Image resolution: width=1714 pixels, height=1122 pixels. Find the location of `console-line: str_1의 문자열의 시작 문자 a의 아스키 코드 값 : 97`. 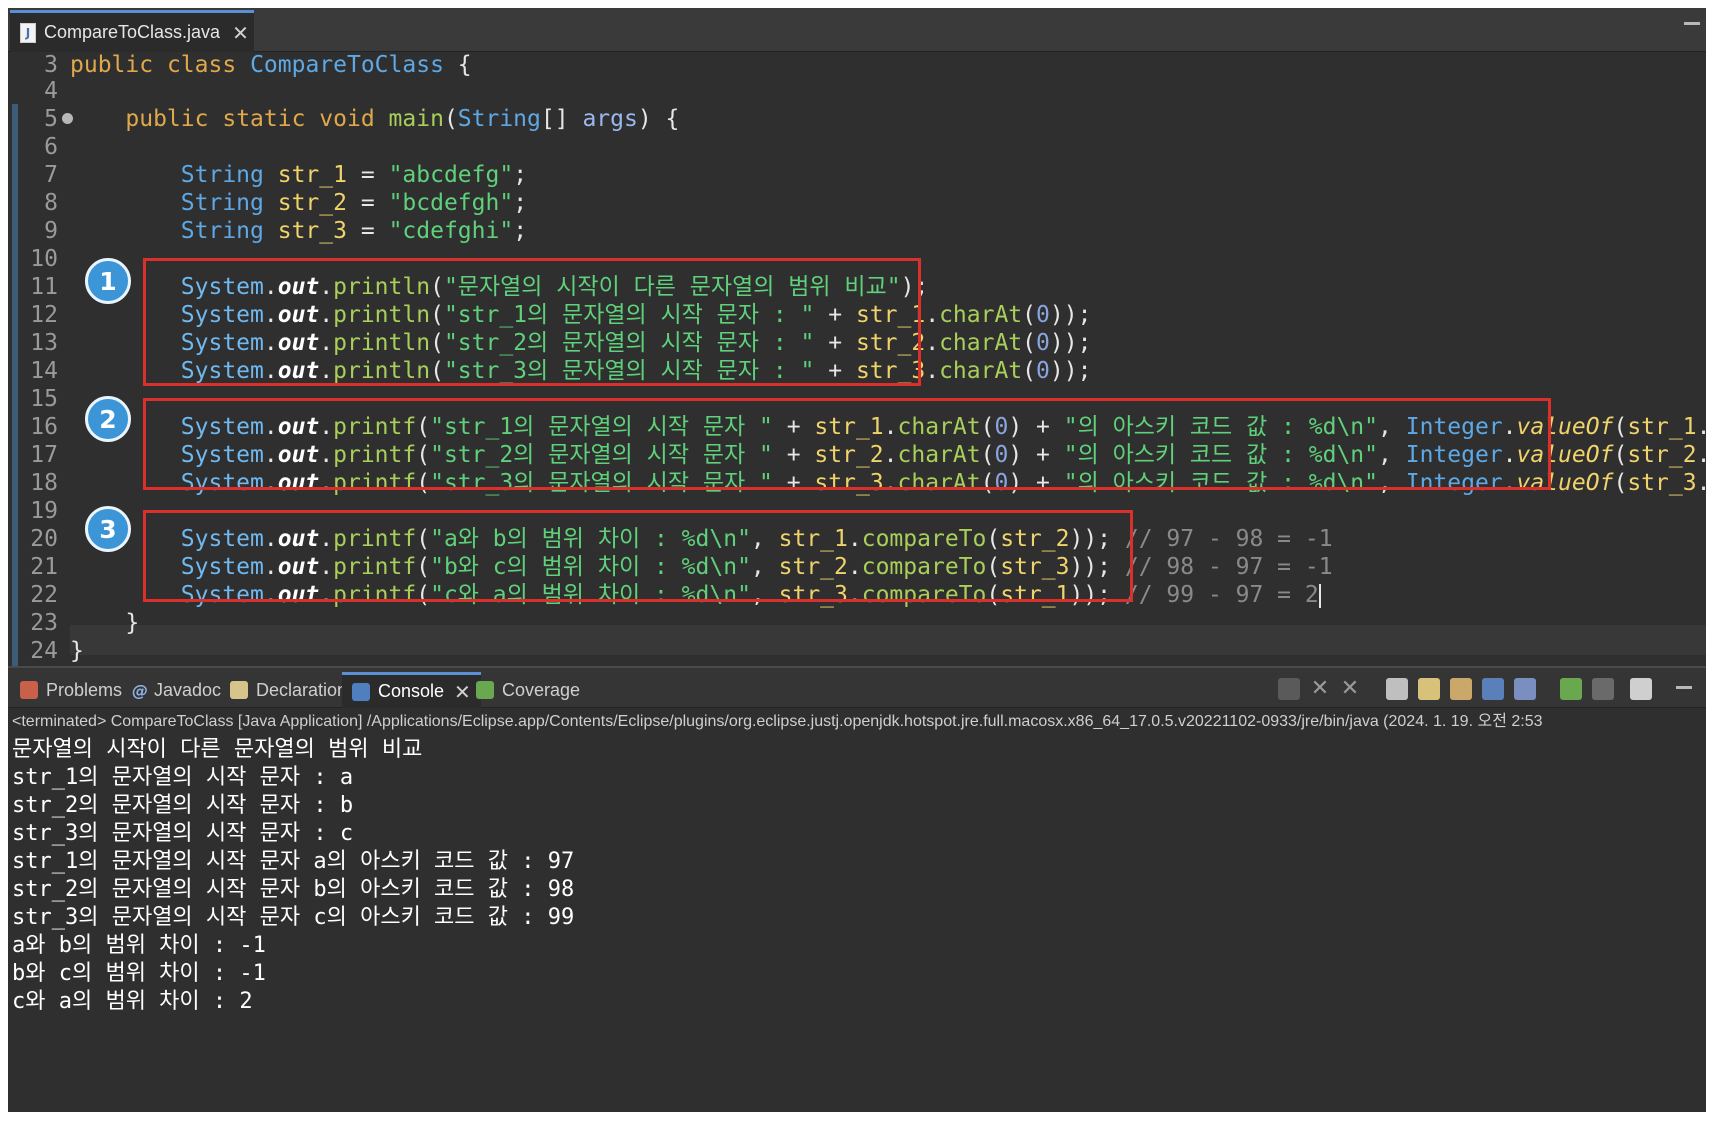

console-line: str_1의 문자열의 시작 문자 a의 아스키 코드 값 : 97 is located at coordinates (293, 861).